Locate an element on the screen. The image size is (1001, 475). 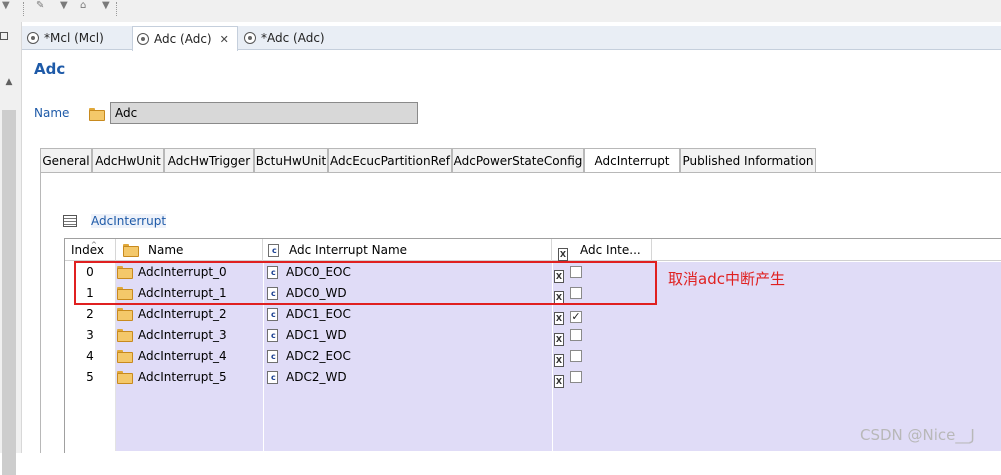
name-field-label: Name is located at coordinates (52, 113).